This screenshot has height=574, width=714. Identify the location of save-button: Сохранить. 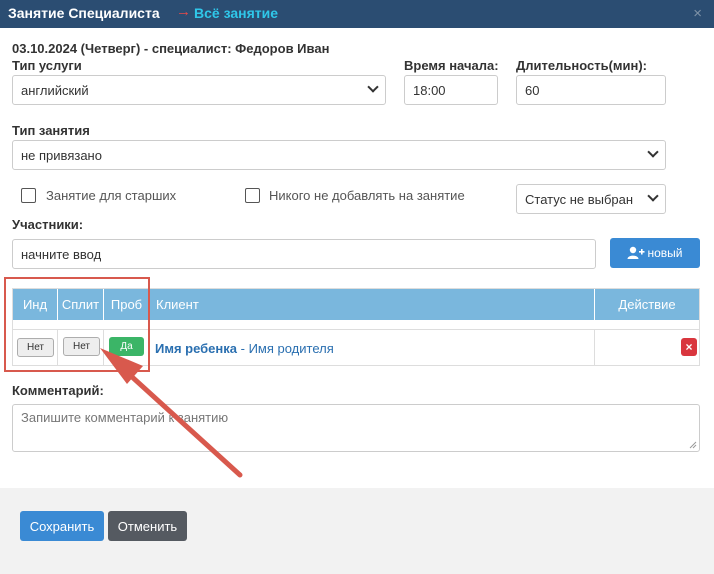
(62, 526).